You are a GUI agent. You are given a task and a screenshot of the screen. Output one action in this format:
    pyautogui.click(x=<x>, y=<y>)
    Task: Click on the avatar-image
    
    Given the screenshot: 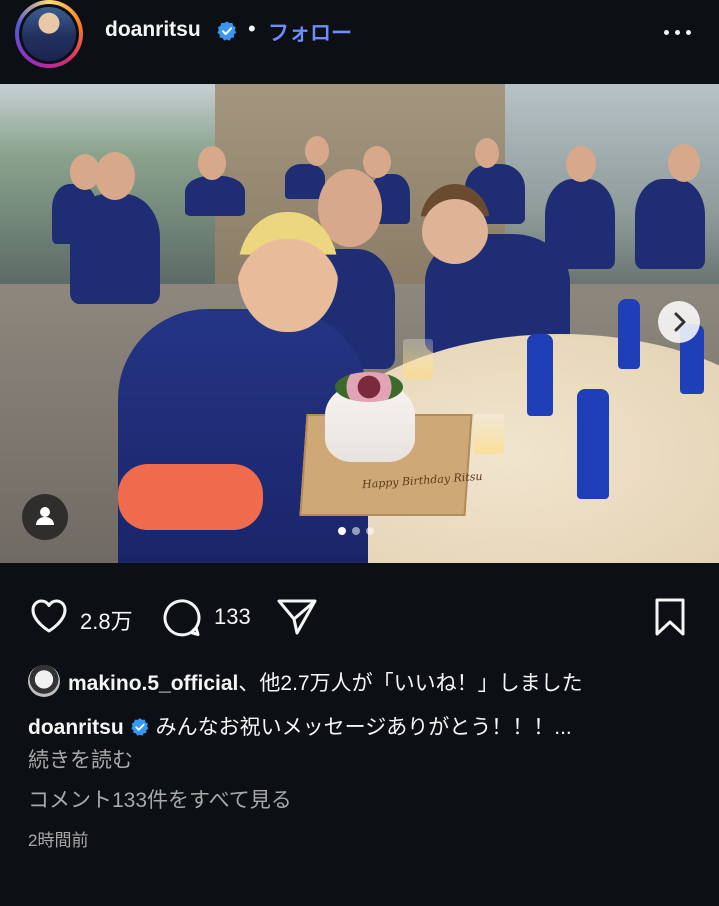 What is the action you would take?
    pyautogui.click(x=49, y=34)
    